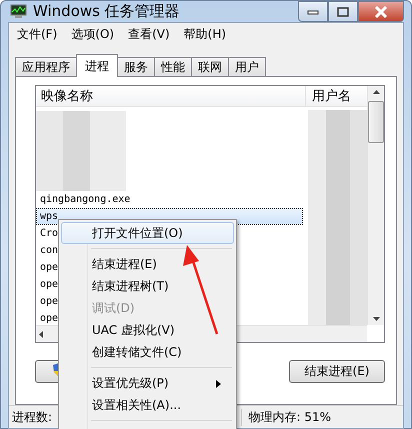  What do you see at coordinates (106, 11) in the screenshot?
I see `window-title: Windows 任务管理器` at bounding box center [106, 11].